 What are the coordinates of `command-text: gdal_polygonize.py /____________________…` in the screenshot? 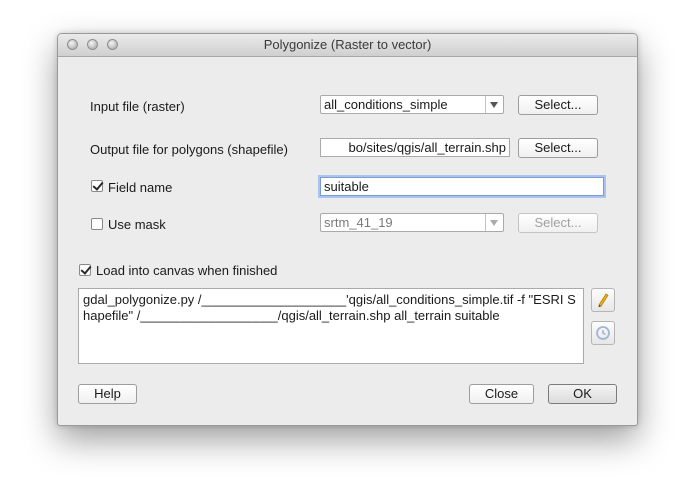 It's located at (331, 326).